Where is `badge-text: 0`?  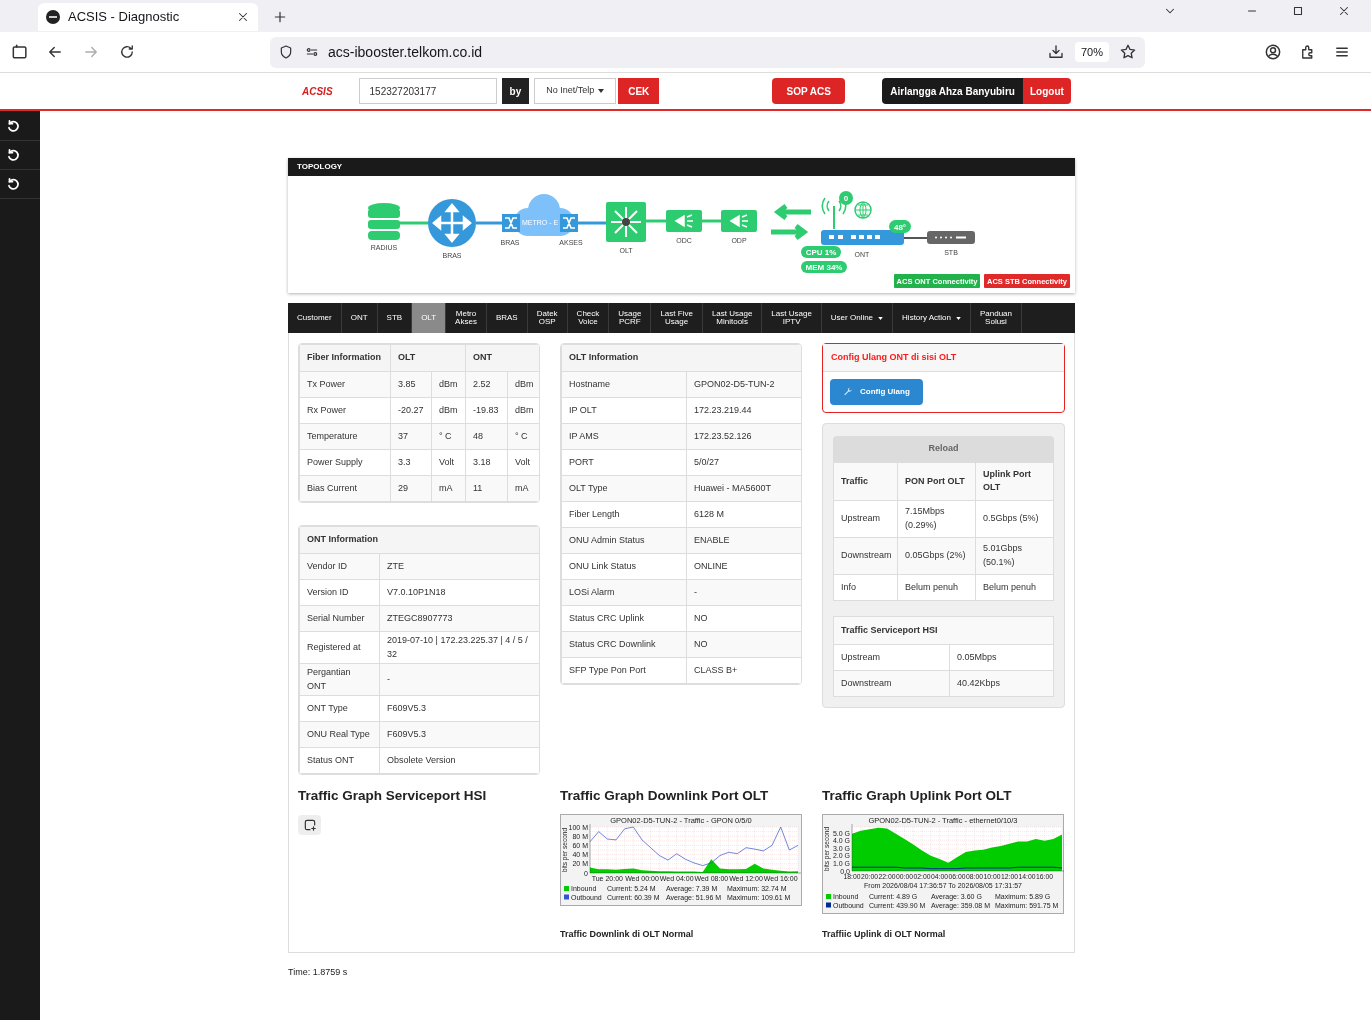
badge-text: 0 is located at coordinates (846, 198).